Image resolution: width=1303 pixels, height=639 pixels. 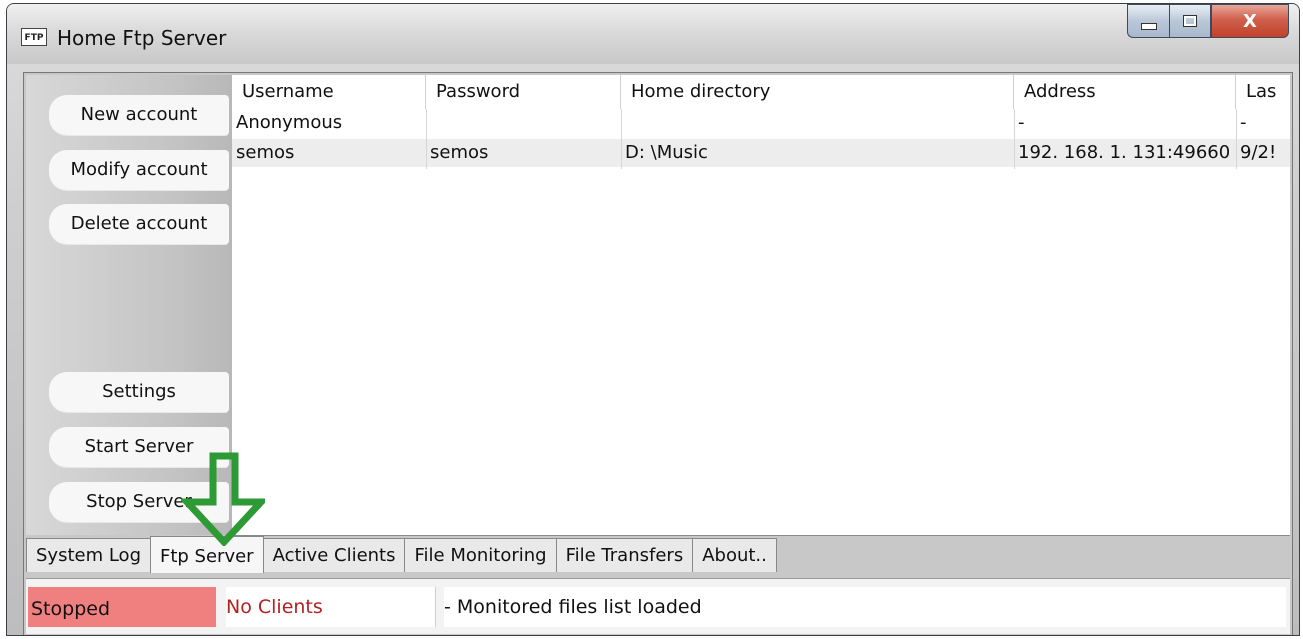 I want to click on maximize-button, so click(x=1190, y=21).